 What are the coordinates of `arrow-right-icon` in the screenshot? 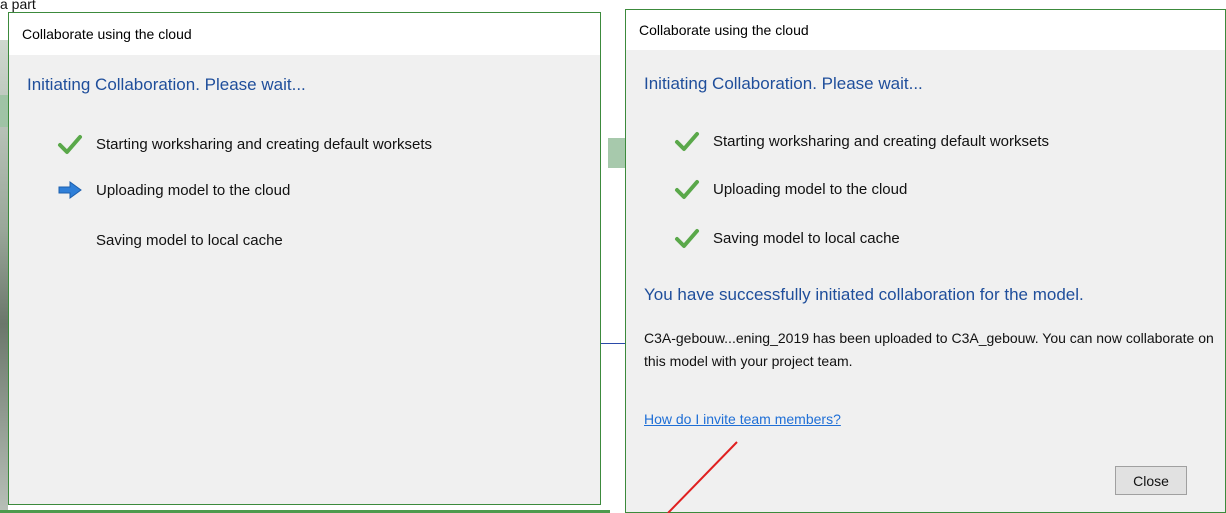 It's located at (70, 190).